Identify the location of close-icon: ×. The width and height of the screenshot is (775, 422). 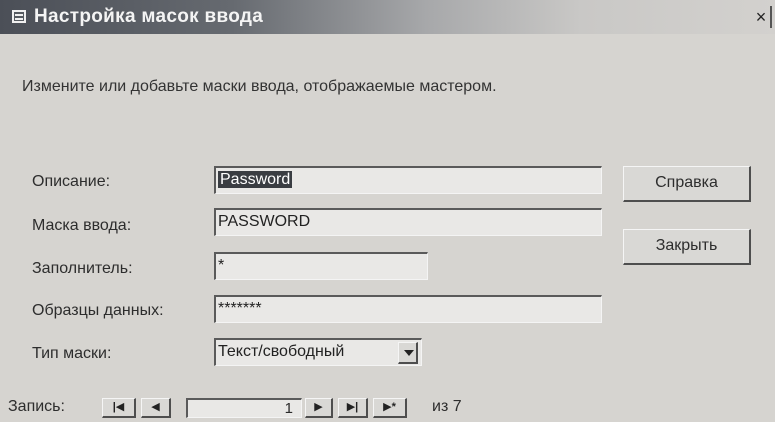
(762, 17).